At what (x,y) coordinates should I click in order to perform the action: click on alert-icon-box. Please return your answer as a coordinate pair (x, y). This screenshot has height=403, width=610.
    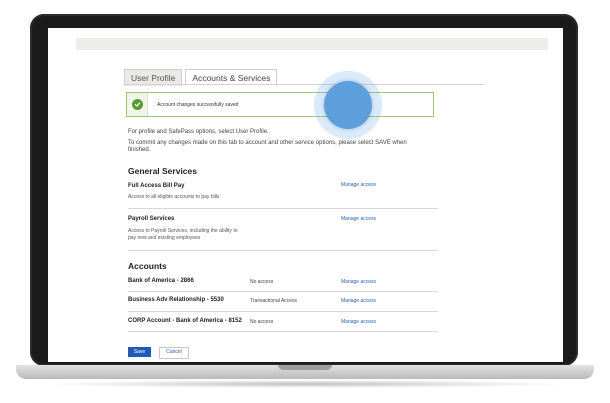
    Looking at the image, I should click on (137, 104).